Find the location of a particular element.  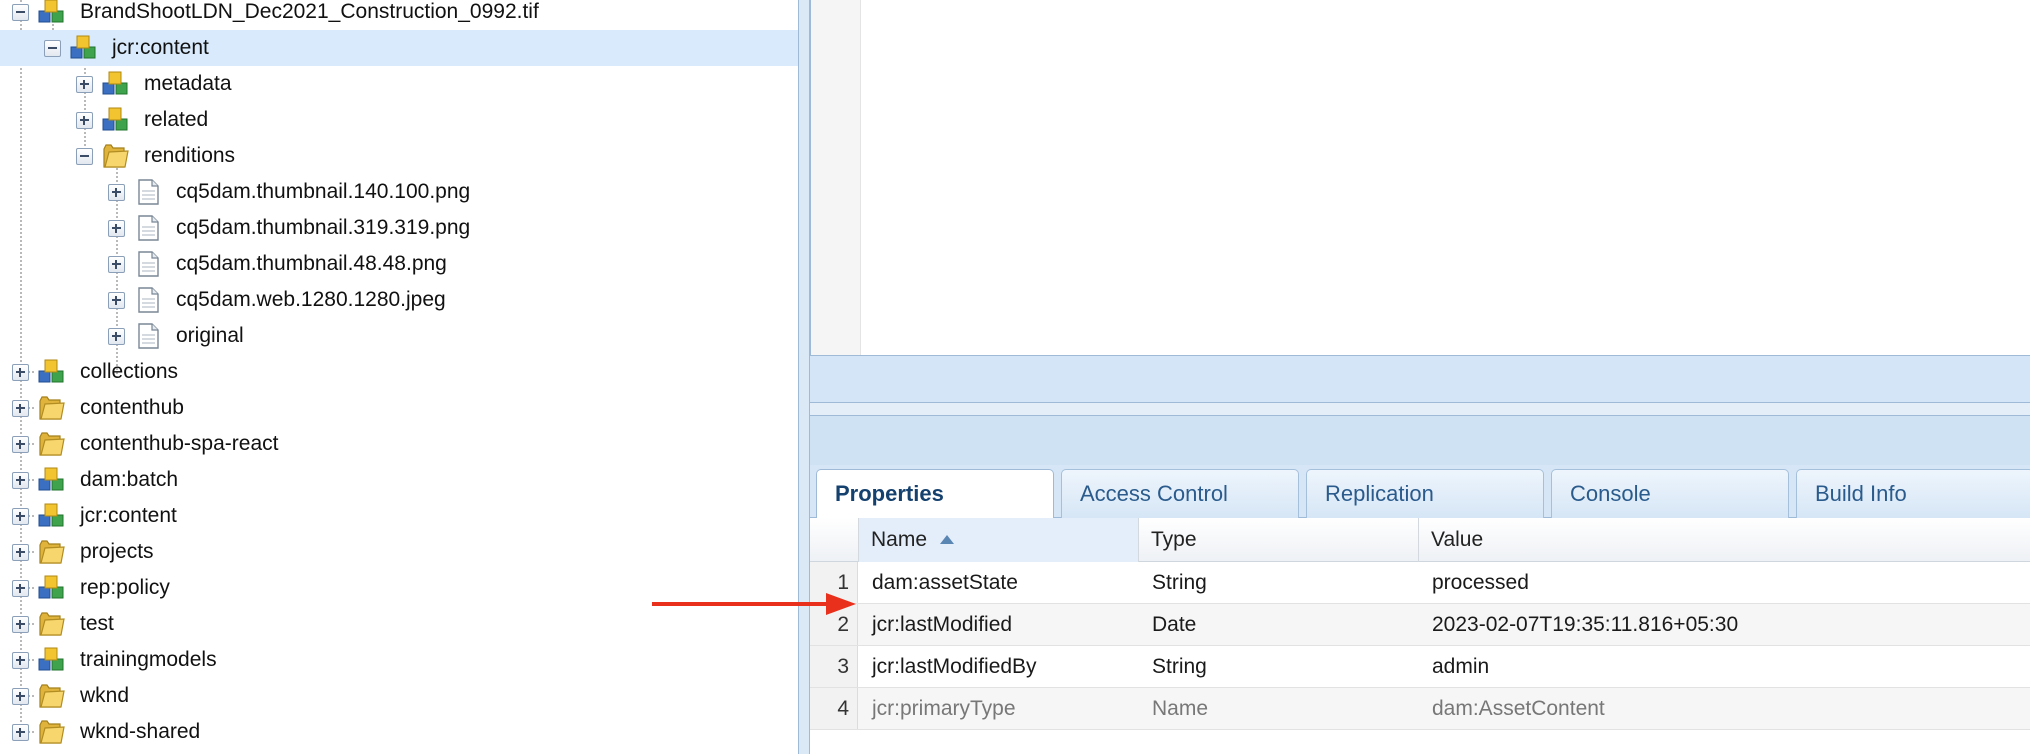

tree-node: dam:batch is located at coordinates (399, 480).